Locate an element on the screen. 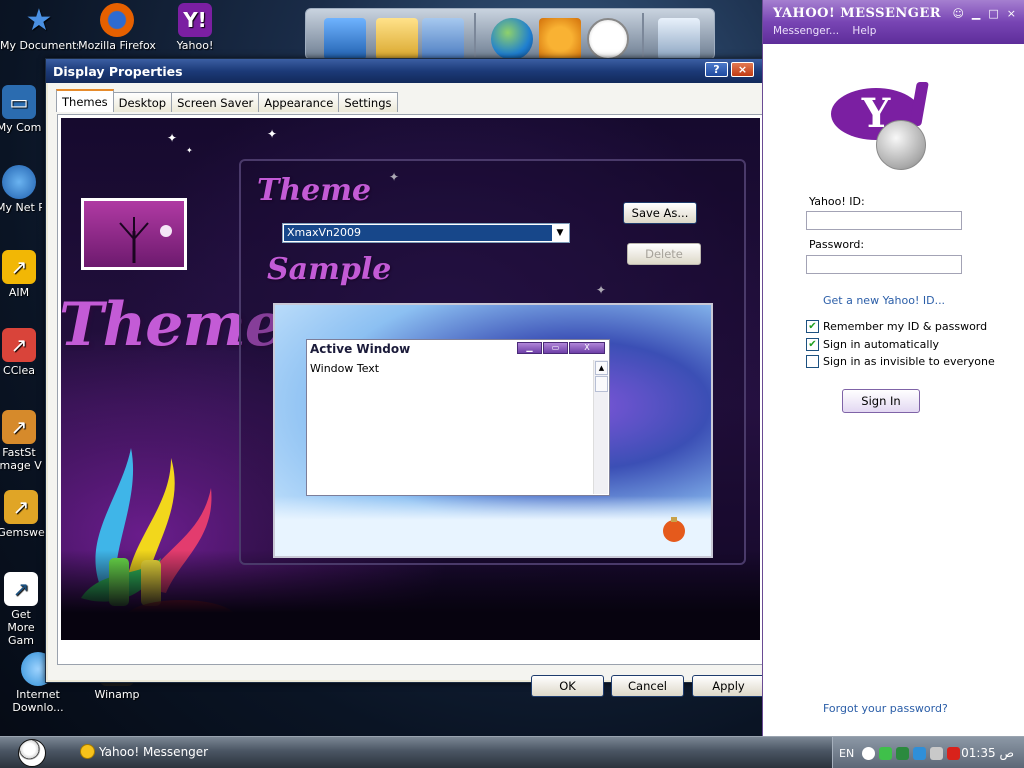 The image size is (1024, 768). ccleaner-icon: ↗ is located at coordinates (19, 345).